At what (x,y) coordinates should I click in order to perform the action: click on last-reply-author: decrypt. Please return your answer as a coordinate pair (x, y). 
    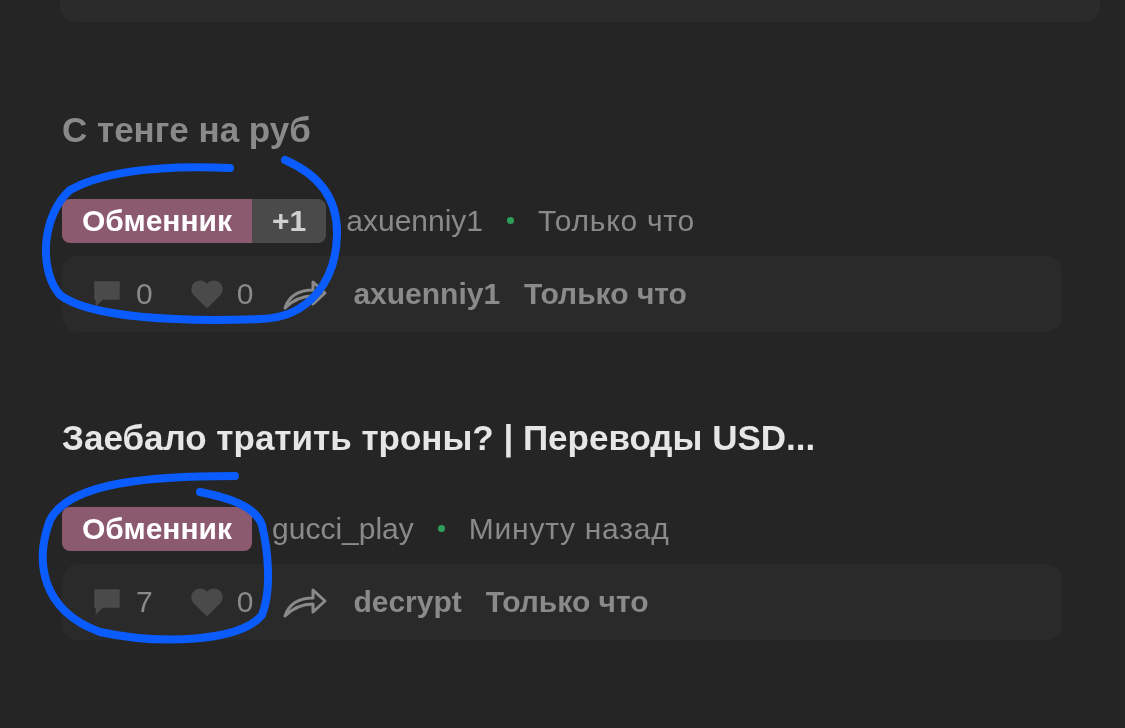
    Looking at the image, I should click on (407, 601).